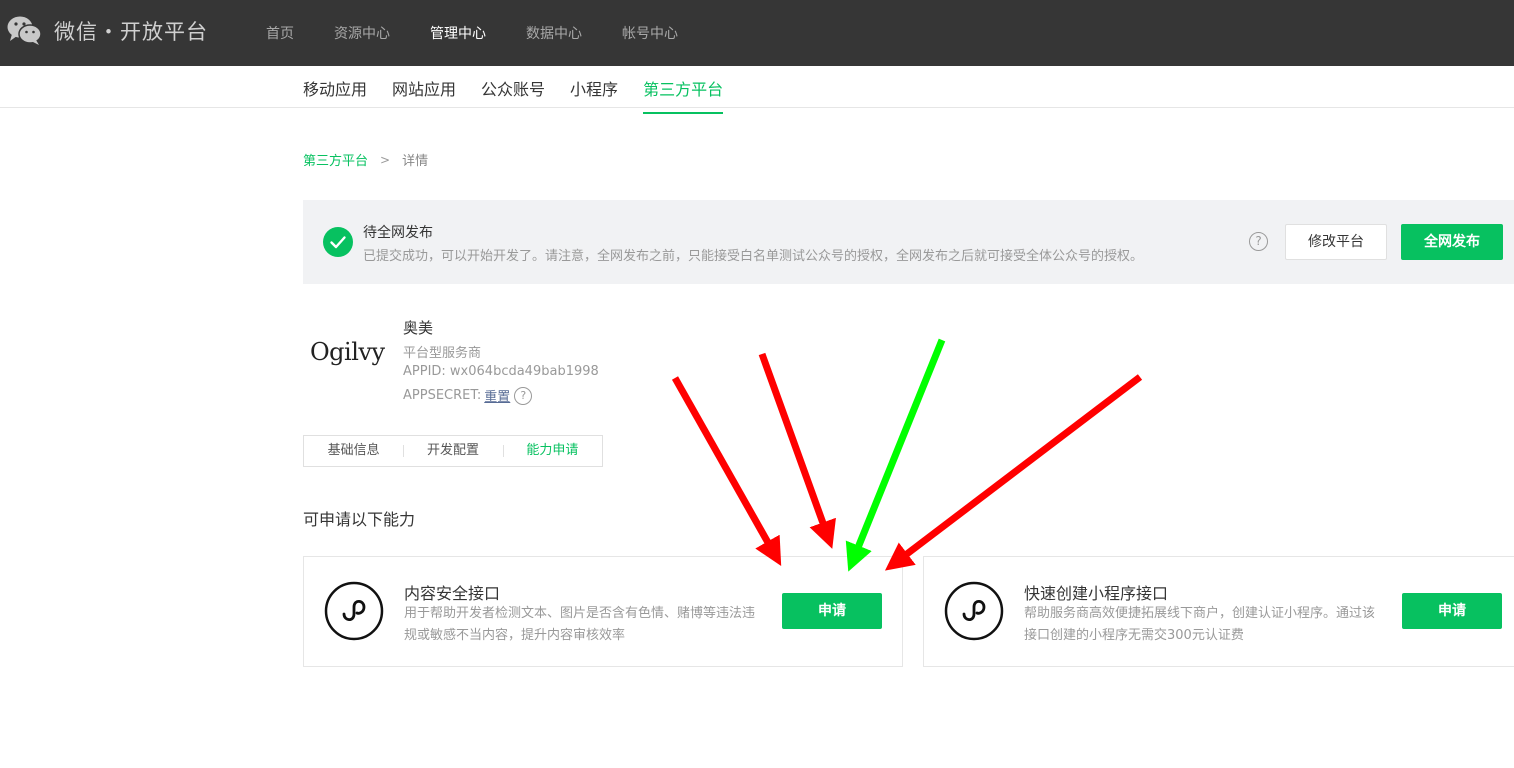  Describe the element at coordinates (492, 33) in the screenshot. I see `top-nav: 首页 资源中心 管理中心 数据中心 帐号中心` at that location.